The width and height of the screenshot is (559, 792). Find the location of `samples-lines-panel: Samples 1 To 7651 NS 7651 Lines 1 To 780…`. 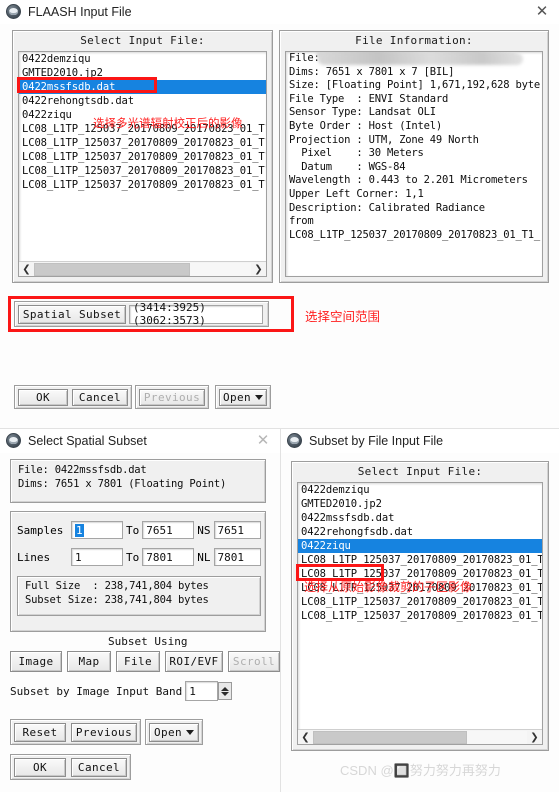

samples-lines-panel: Samples 1 To 7651 NS 7651 Lines 1 To 780… is located at coordinates (138, 571).